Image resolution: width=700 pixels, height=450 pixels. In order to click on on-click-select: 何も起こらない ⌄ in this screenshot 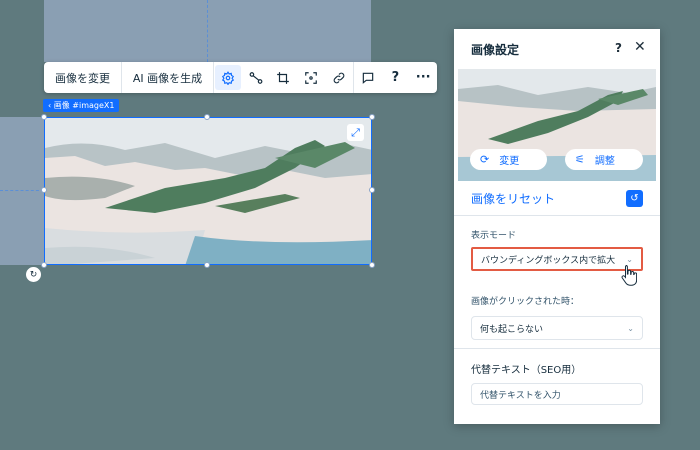, I will do `click(557, 328)`.